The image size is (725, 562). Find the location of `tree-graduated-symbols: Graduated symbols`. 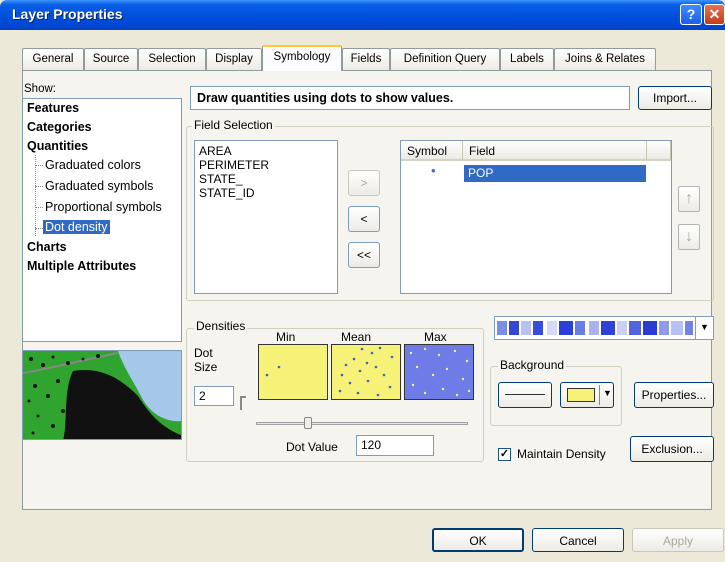

tree-graduated-symbols: Graduated symbols is located at coordinates (99, 186).